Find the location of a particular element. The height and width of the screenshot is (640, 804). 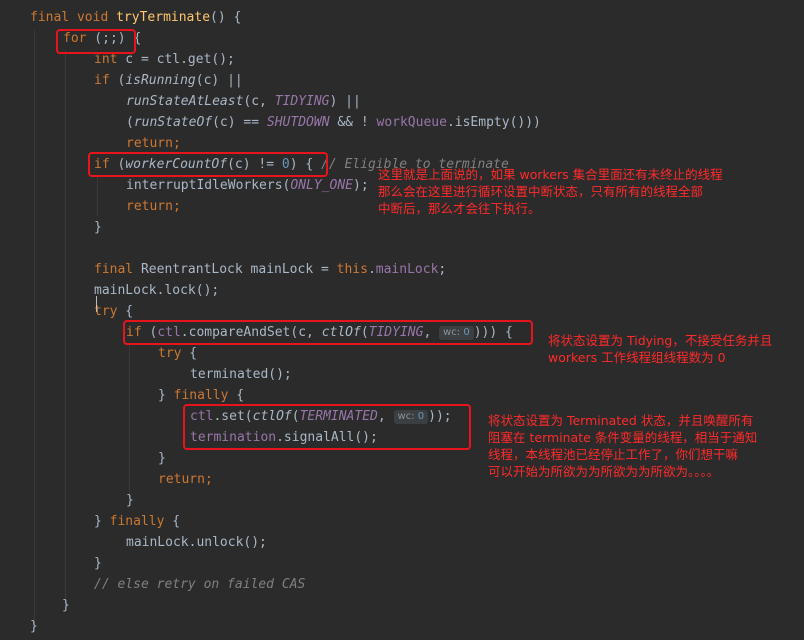

code-line: terminated(); is located at coordinates (241, 374).